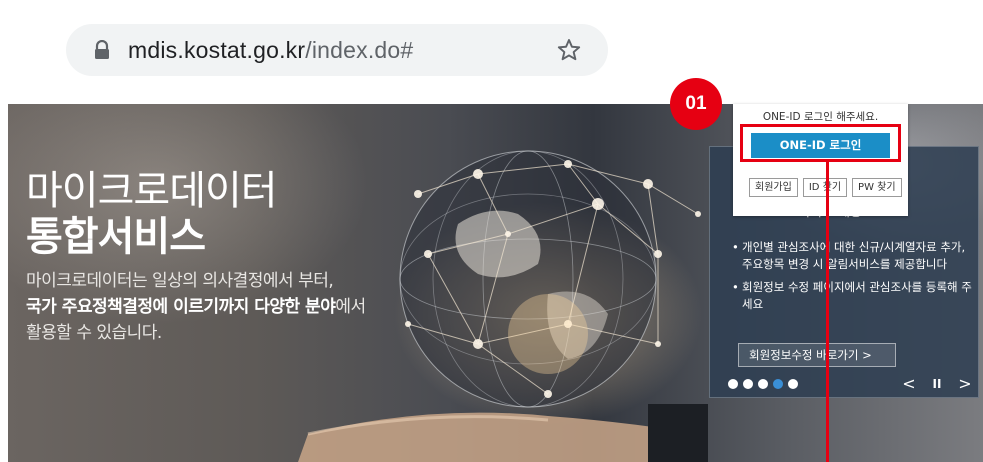 Image resolution: width=983 pixels, height=462 pixels. I want to click on star-icon, so click(569, 50).